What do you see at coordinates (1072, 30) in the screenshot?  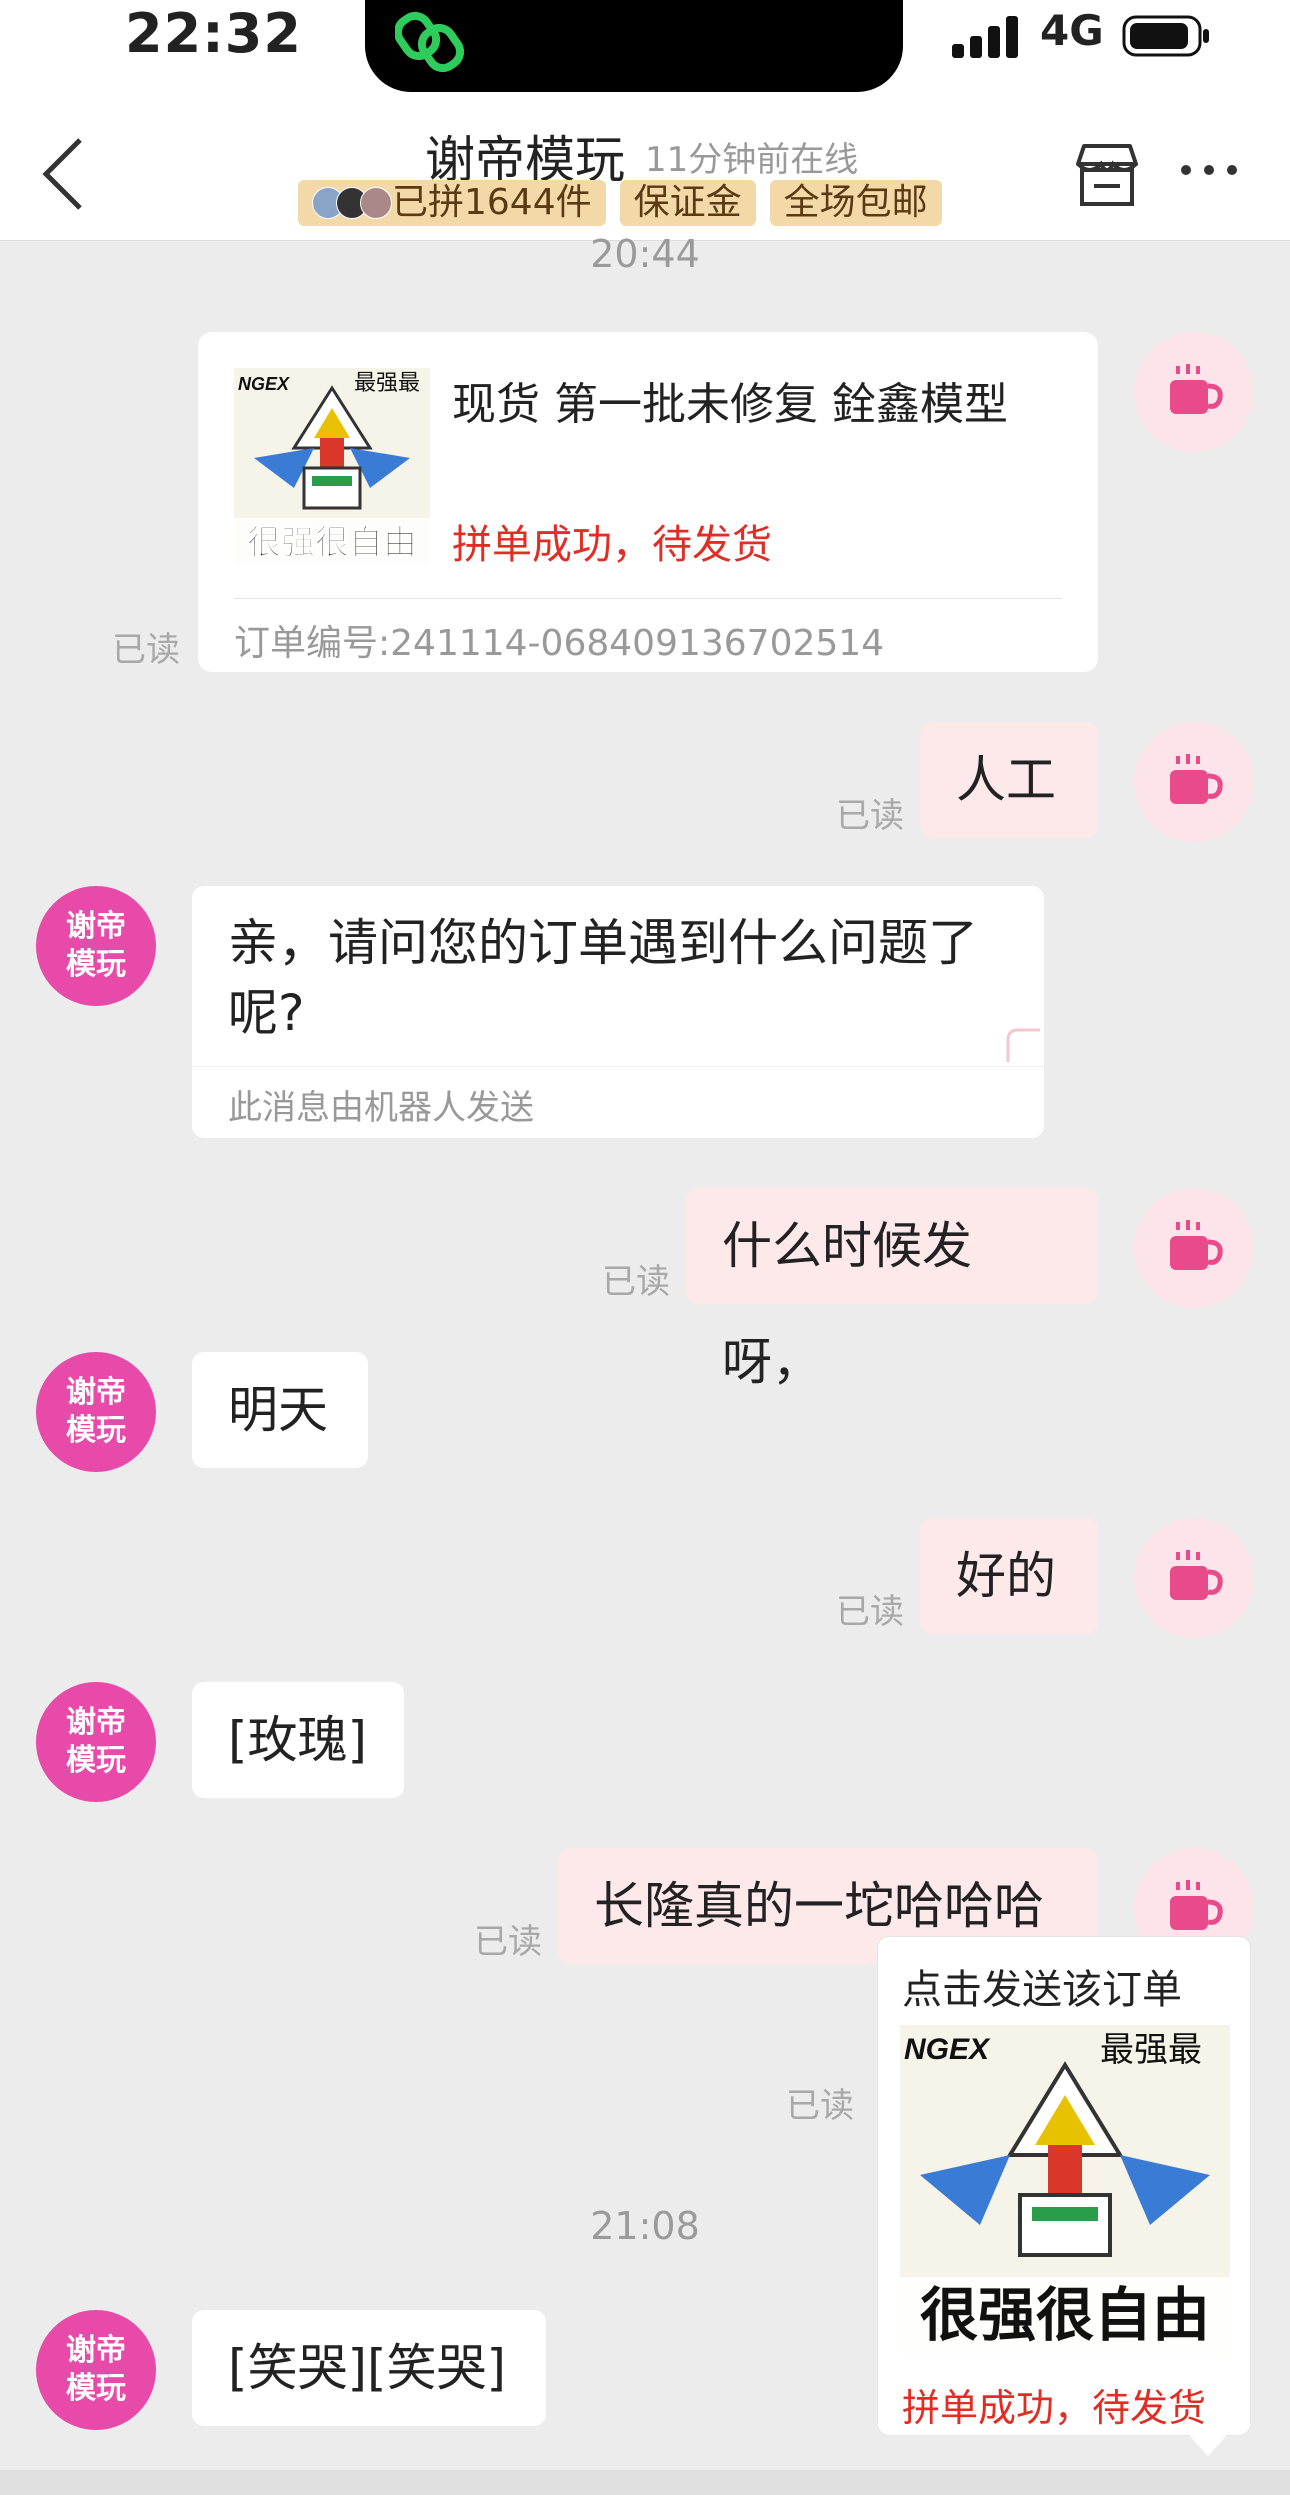 I see `network-type: 4G` at bounding box center [1072, 30].